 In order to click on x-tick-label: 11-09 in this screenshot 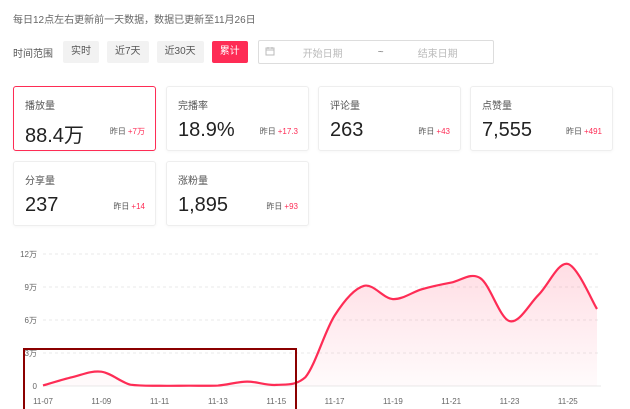, I will do `click(101, 401)`.